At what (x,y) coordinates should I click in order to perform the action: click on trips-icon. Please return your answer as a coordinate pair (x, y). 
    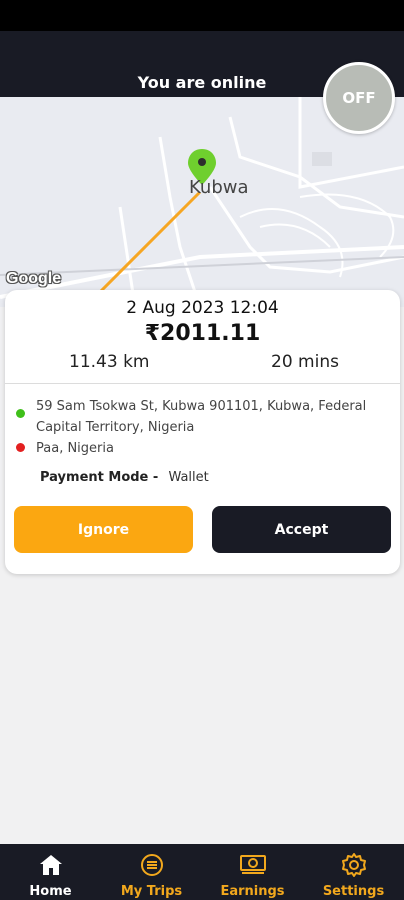
    Looking at the image, I should click on (151, 865).